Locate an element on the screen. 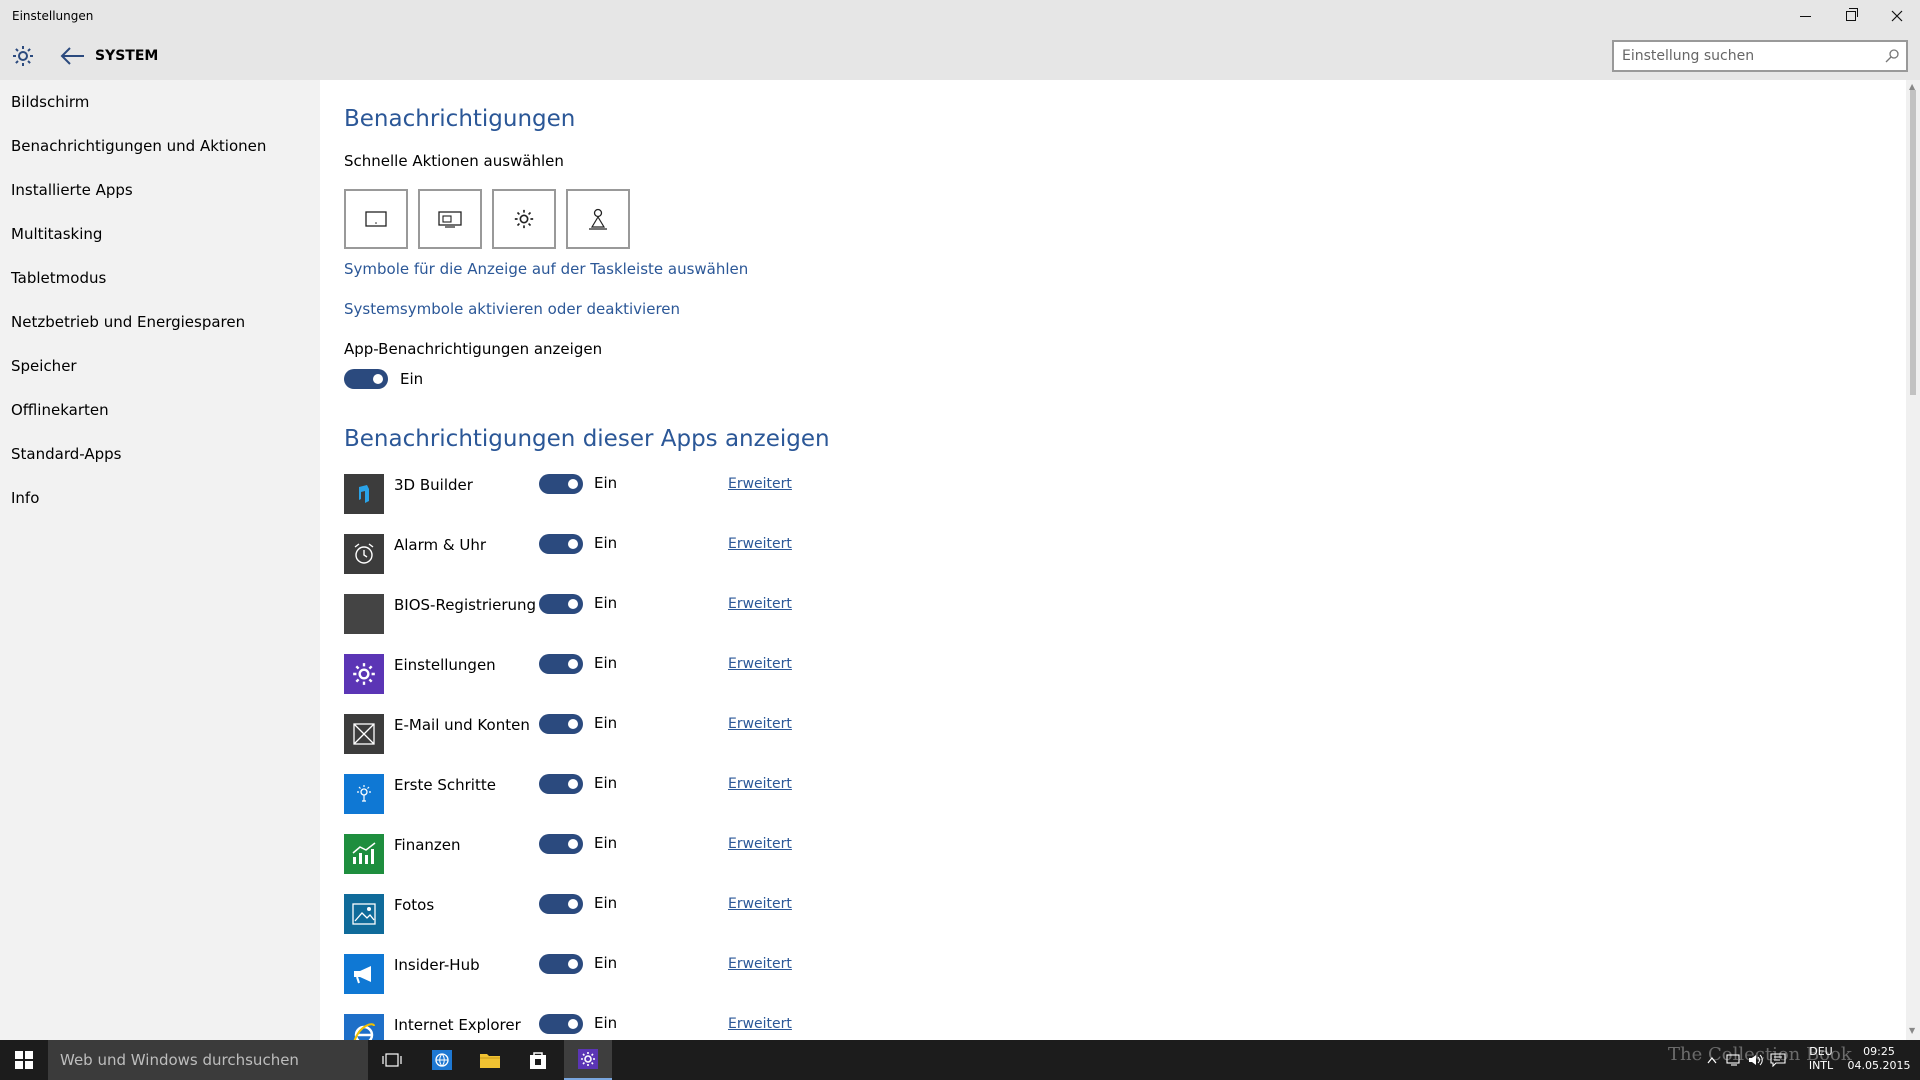 This screenshot has width=1920, height=1080. close-icon is located at coordinates (1897, 16).